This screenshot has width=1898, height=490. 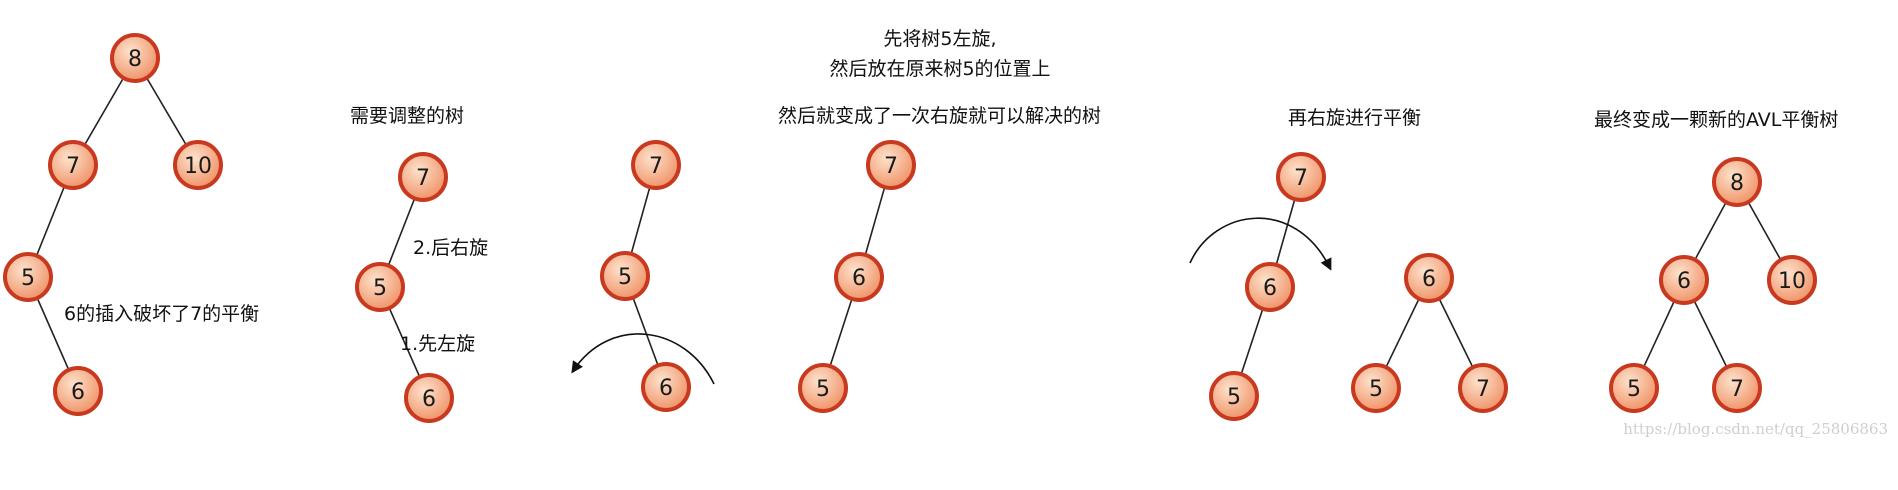 What do you see at coordinates (161, 314) in the screenshot?
I see `balance-broken-caption: 6的插入破坏了7的平衡` at bounding box center [161, 314].